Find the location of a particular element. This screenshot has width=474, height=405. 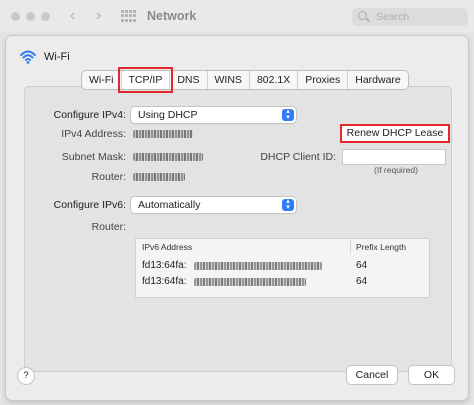

router6-label: Router: is located at coordinates (108, 227).